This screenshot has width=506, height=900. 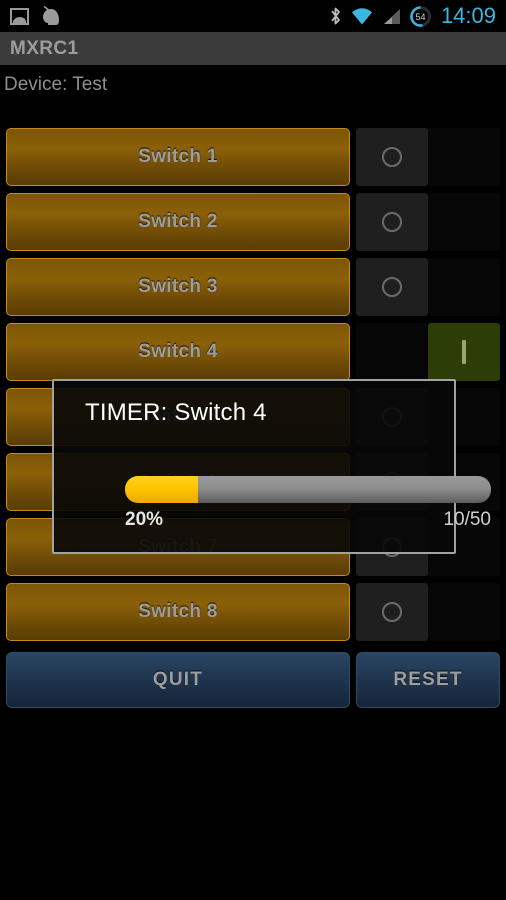 What do you see at coordinates (253, 16) in the screenshot?
I see `status-bar: 54 14:09` at bounding box center [253, 16].